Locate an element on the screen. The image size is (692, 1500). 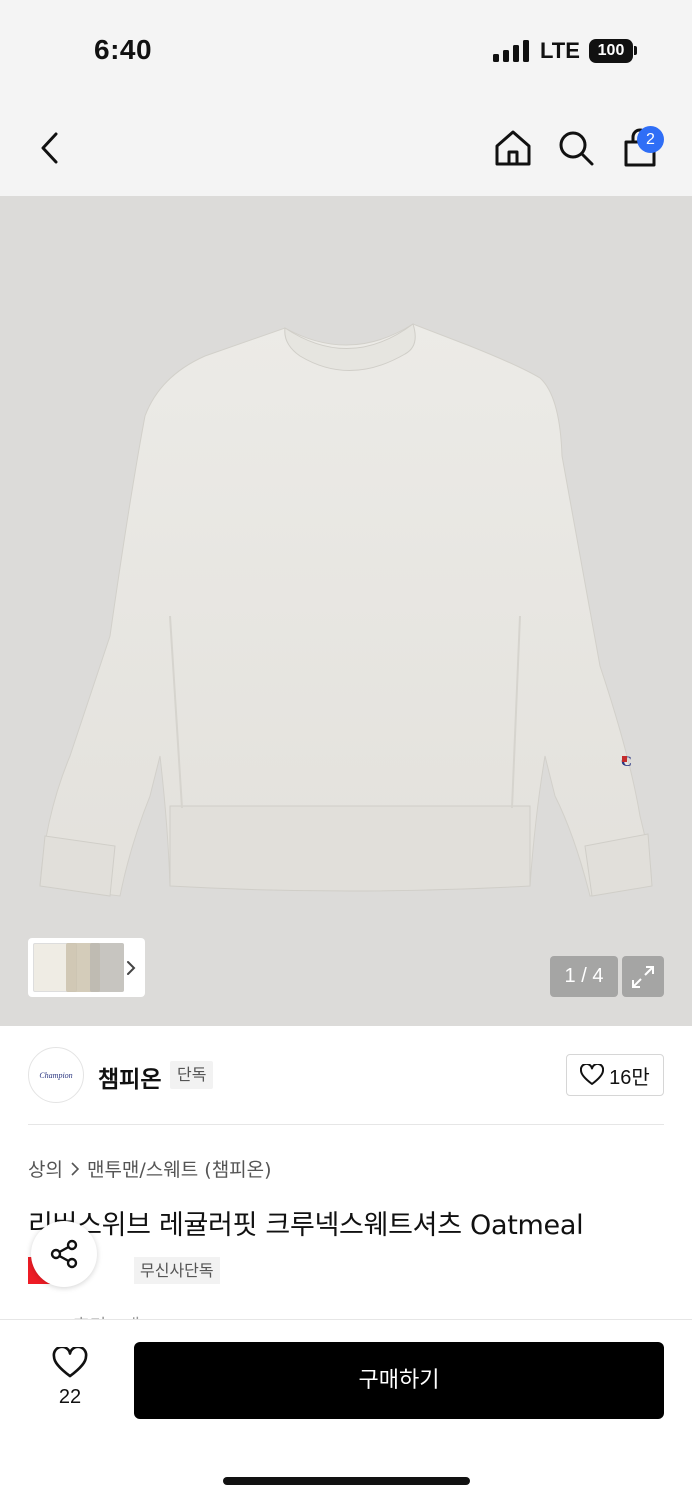
home-button is located at coordinates (513, 148).